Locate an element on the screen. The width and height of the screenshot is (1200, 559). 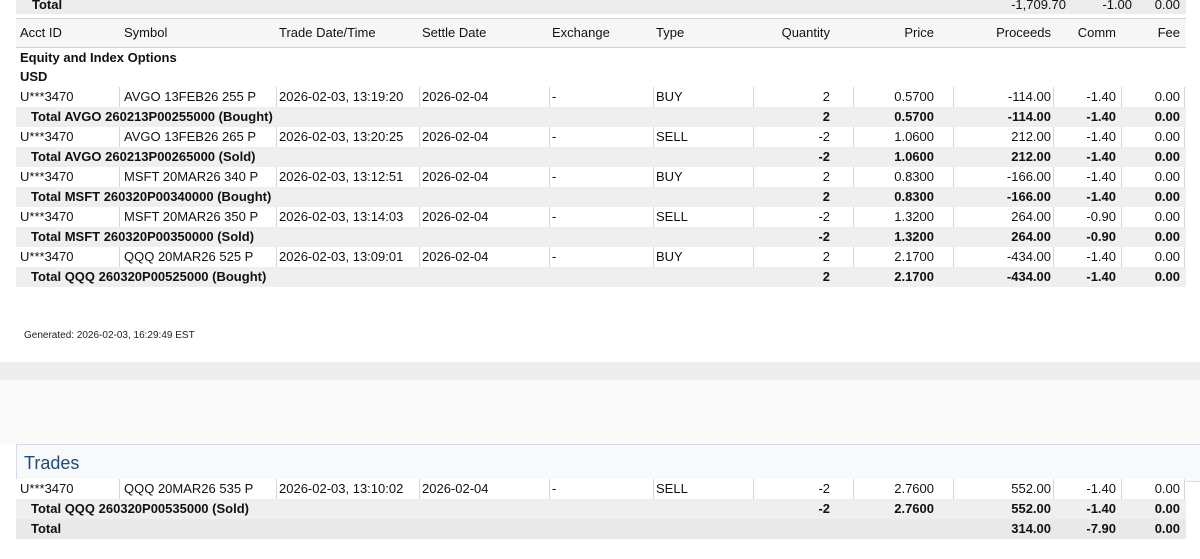
price-cell: 0.5700 is located at coordinates (914, 96).